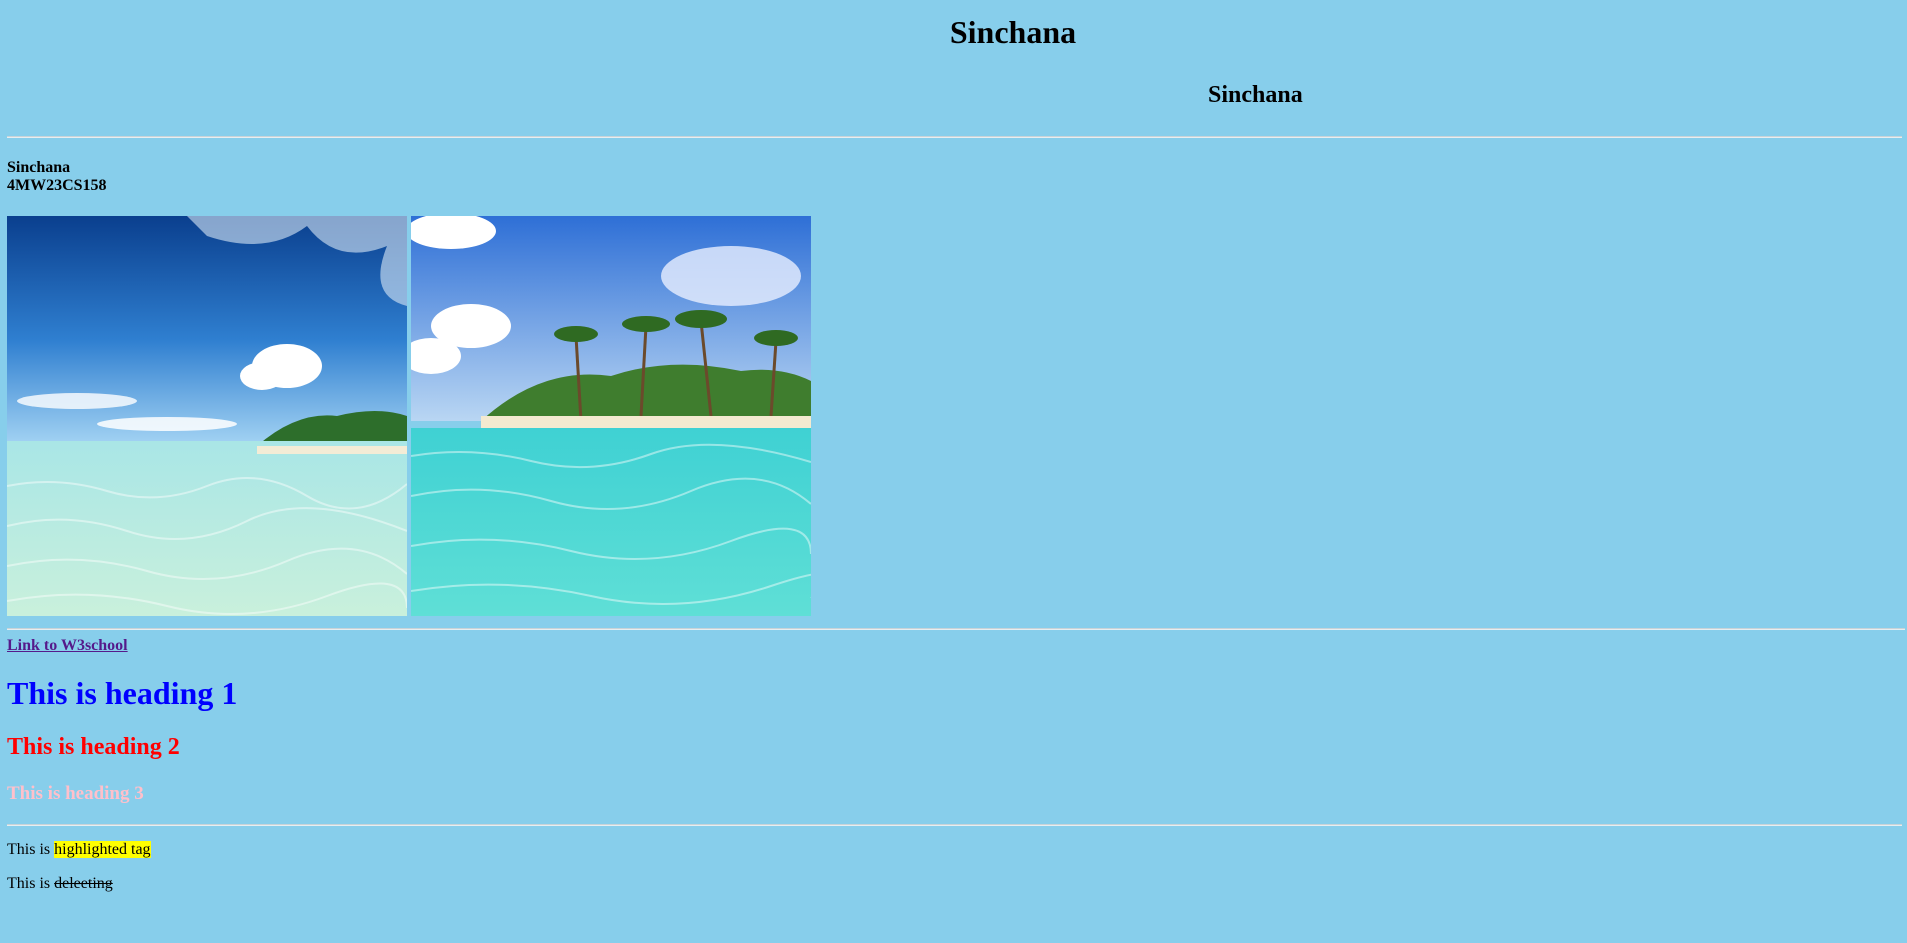 This screenshot has width=1907, height=943. Describe the element at coordinates (93, 747) in the screenshot. I see `heading-2: This is heading 2` at that location.